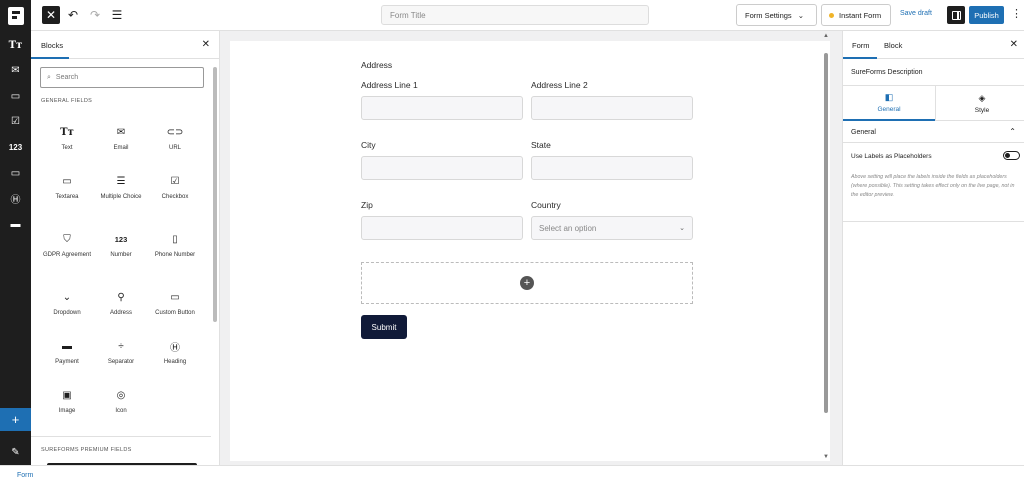 Image resolution: width=1024 pixels, height=482 pixels. I want to click on zip-field, so click(442, 228).